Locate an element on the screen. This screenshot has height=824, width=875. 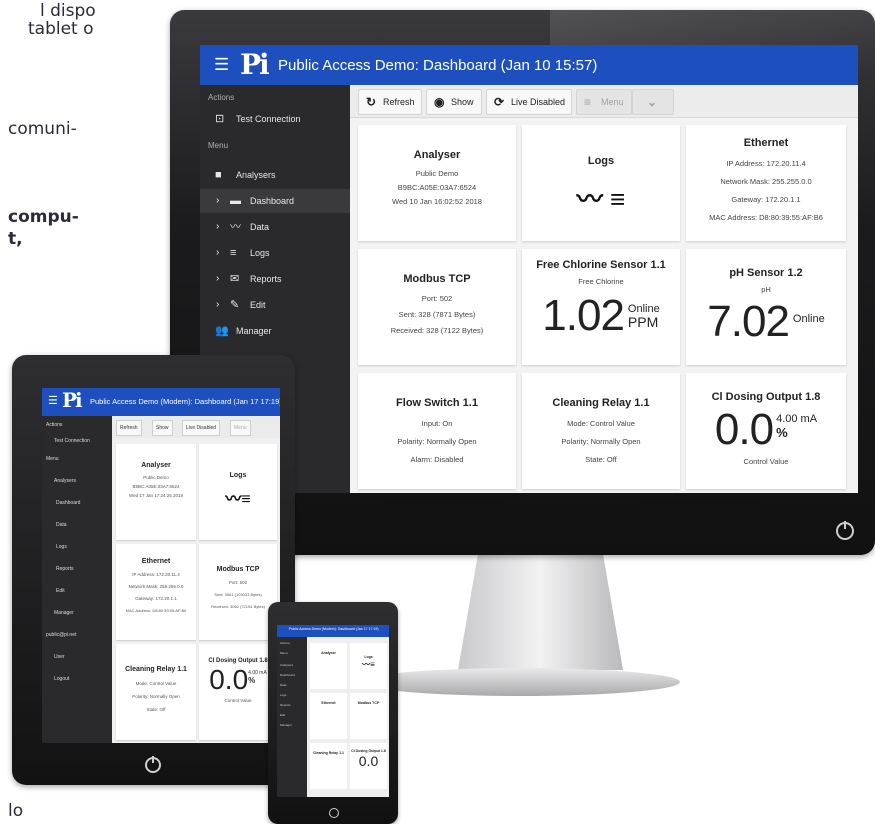
phone-card-cleaning-relay: Cleaning Relay 1.1 is located at coordinates (328, 766).